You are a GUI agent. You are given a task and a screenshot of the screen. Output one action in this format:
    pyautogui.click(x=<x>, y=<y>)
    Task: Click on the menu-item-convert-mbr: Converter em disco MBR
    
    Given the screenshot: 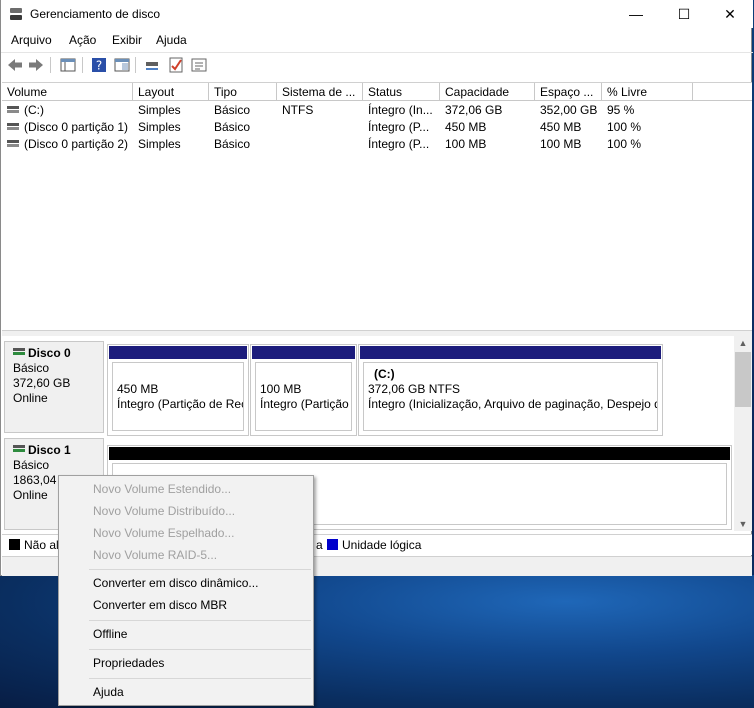 What is the action you would take?
    pyautogui.click(x=160, y=605)
    